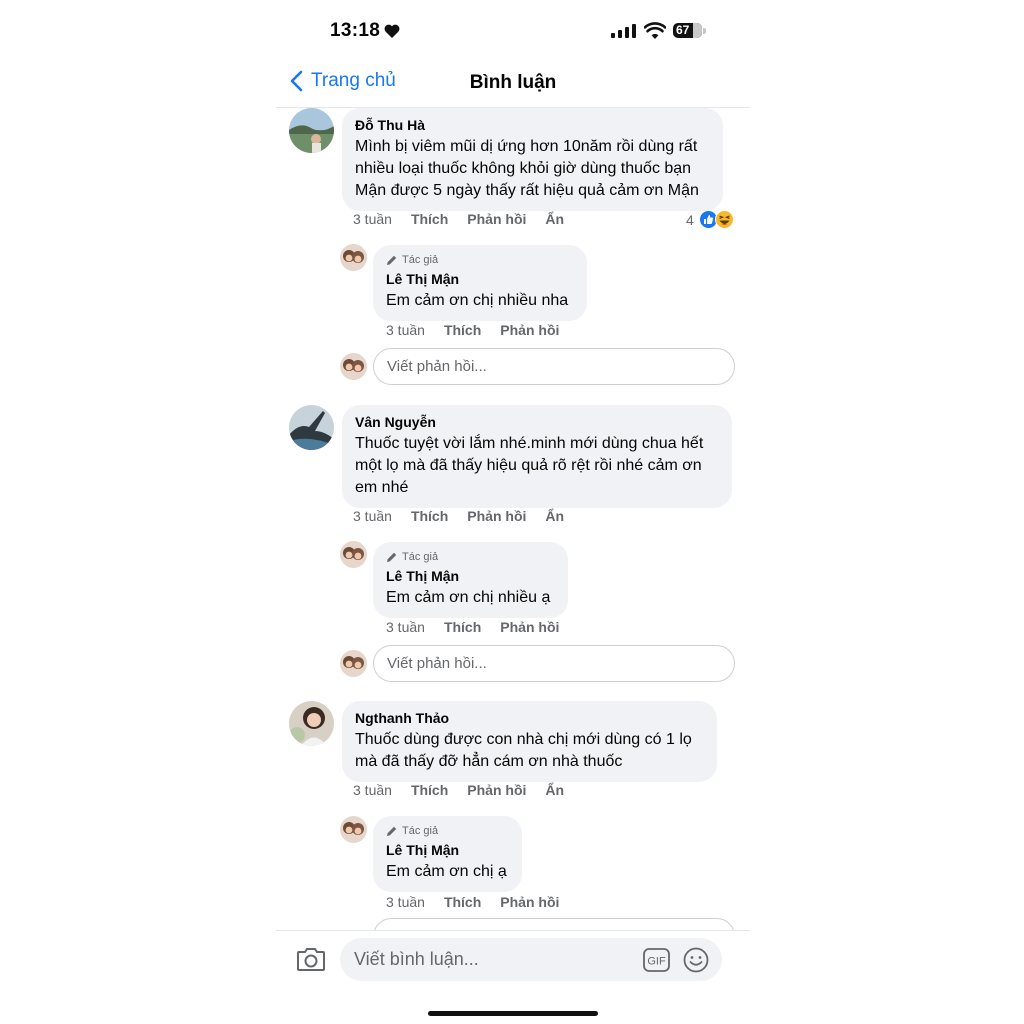  Describe the element at coordinates (513, 977) in the screenshot. I see `comment-composer: Viết bình luận... GIF` at that location.